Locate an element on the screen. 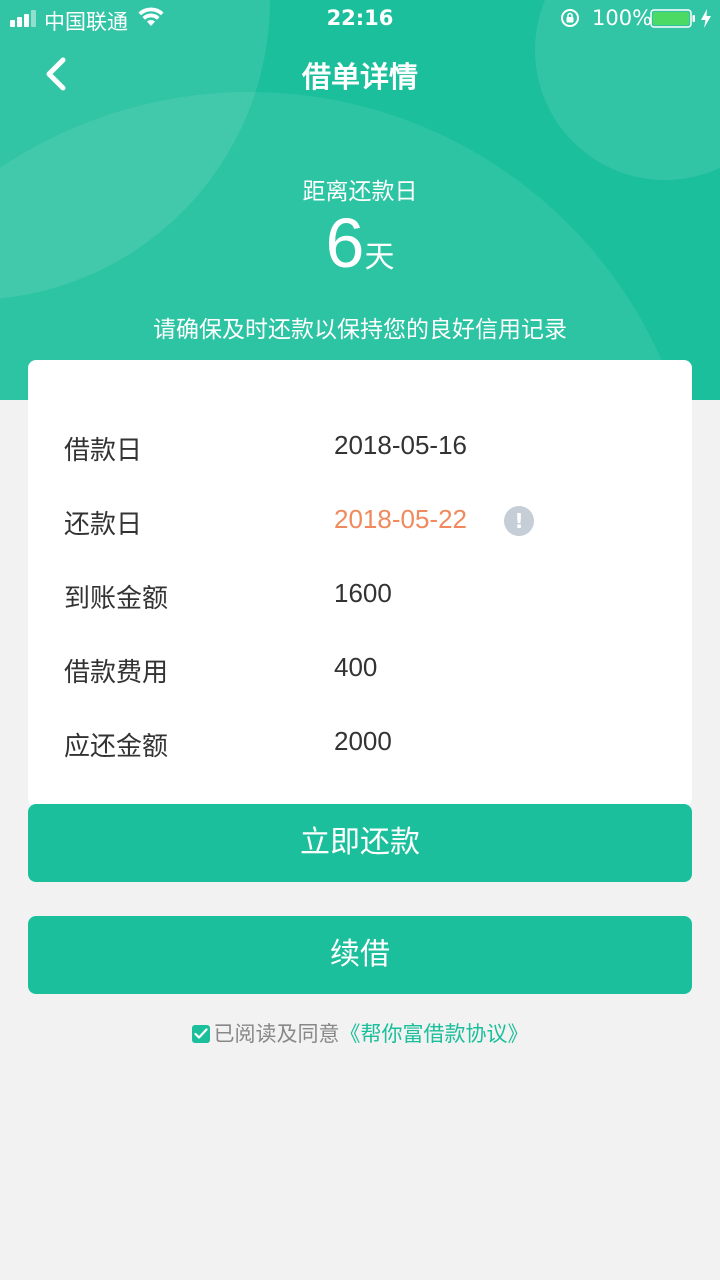 The image size is (720, 1280). battery-percent: 100% is located at coordinates (622, 18).